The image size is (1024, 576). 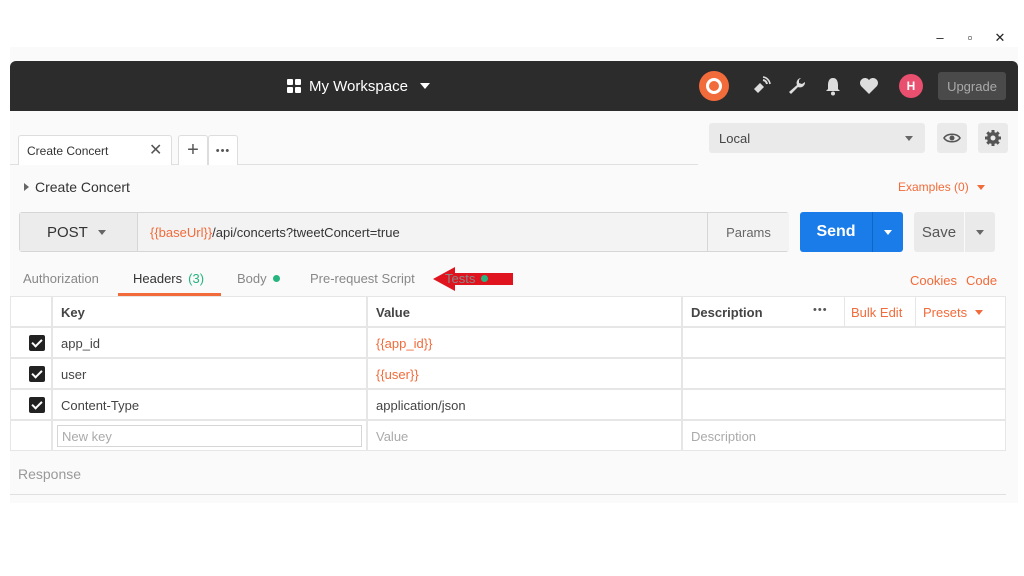 What do you see at coordinates (209, 373) in the screenshot?
I see `key-cell: user` at bounding box center [209, 373].